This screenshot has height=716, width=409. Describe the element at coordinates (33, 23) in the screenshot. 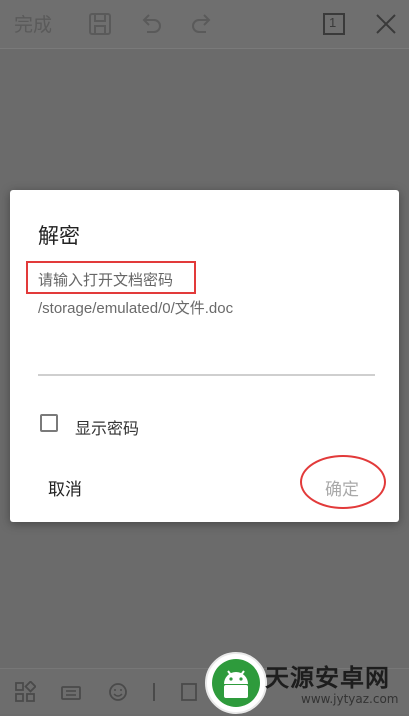

I see `done-button: 完成` at that location.